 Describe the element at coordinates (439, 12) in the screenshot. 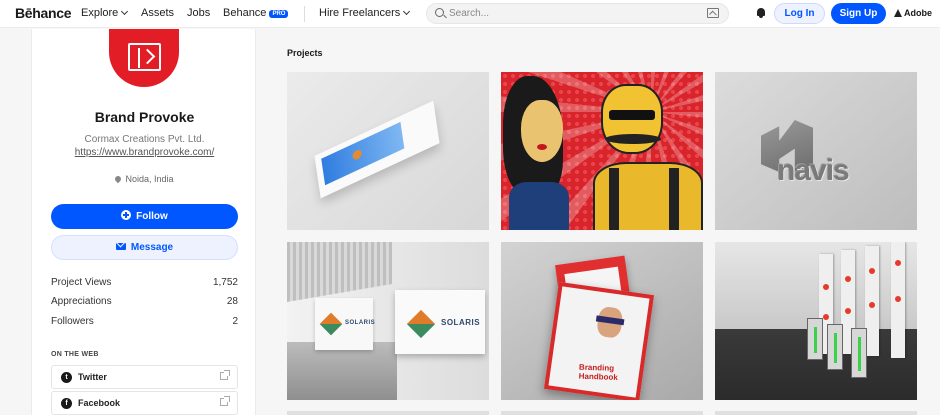

I see `search-icon` at that location.